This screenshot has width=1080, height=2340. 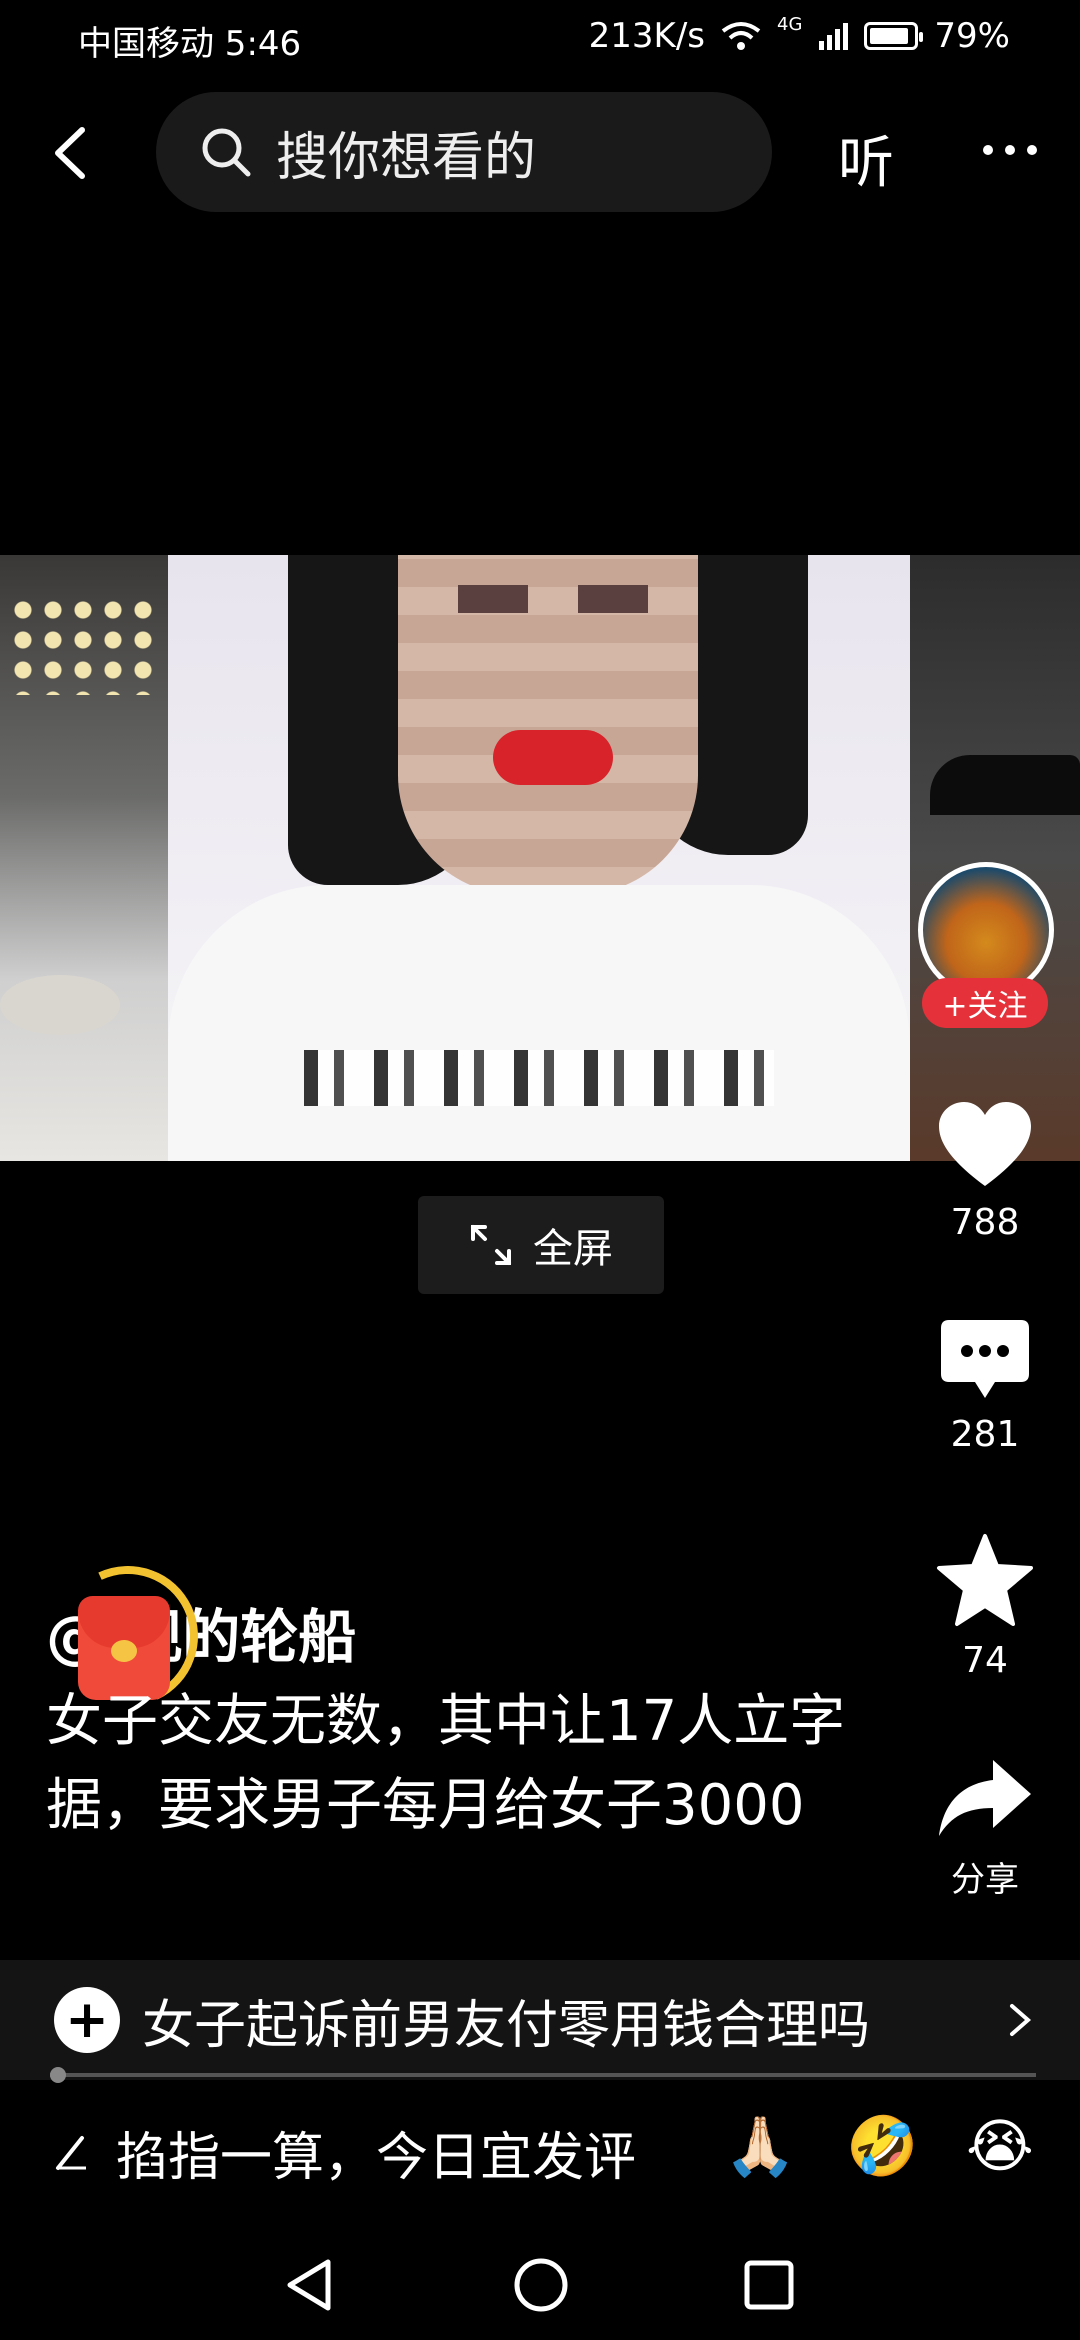 What do you see at coordinates (866, 158) in the screenshot?
I see `listen-button: 听` at bounding box center [866, 158].